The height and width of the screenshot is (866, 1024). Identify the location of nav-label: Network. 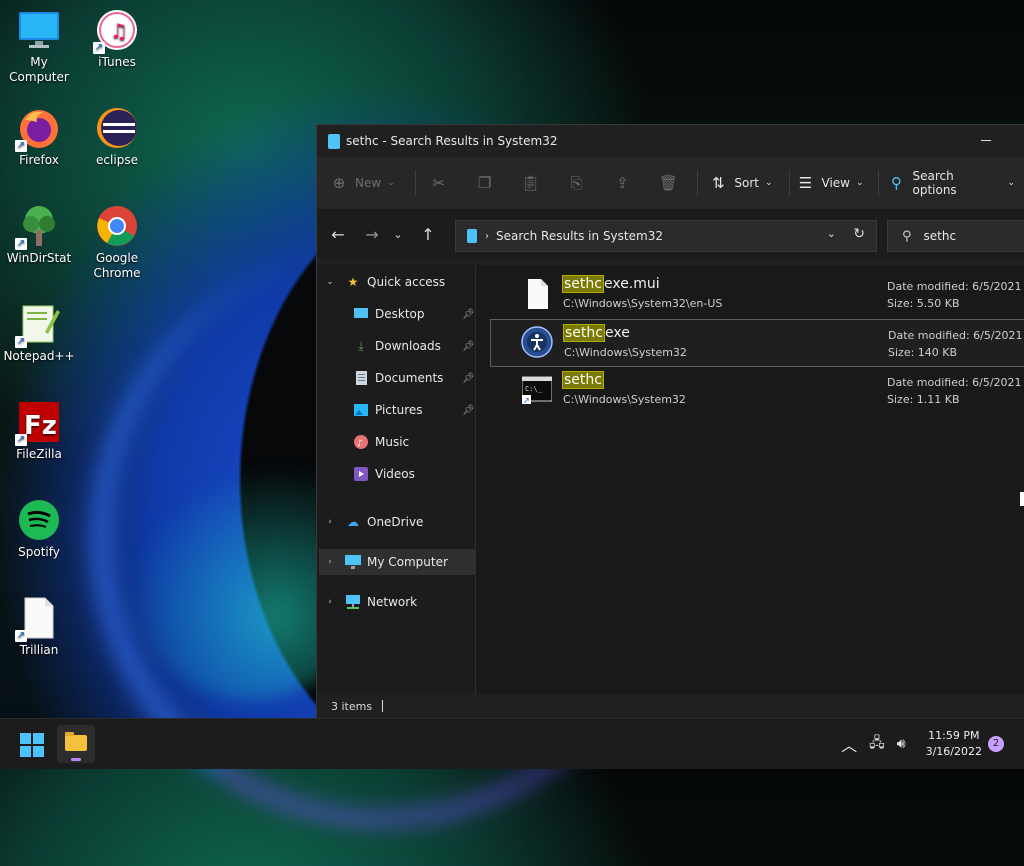
(392, 602).